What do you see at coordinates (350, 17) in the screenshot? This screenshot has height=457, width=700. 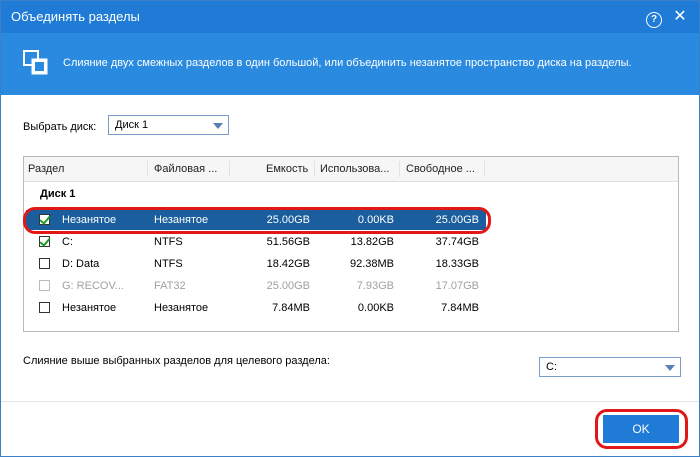 I see `title-bar: Объединять разделы ? ✕` at bounding box center [350, 17].